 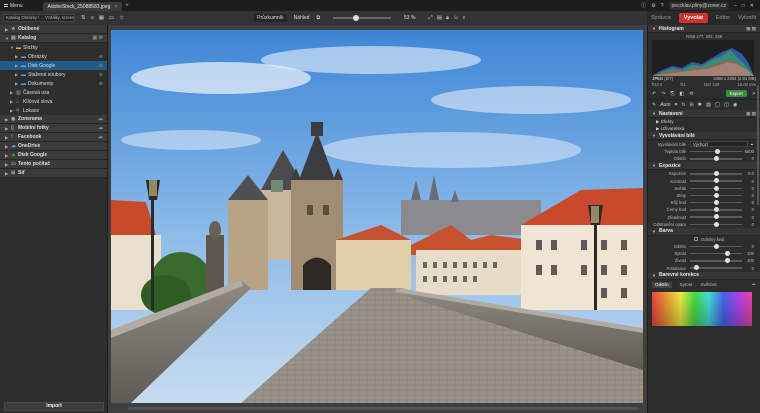 What do you see at coordinates (447, 18) in the screenshot?
I see `lock-icon: 🔒︎` at bounding box center [447, 18].